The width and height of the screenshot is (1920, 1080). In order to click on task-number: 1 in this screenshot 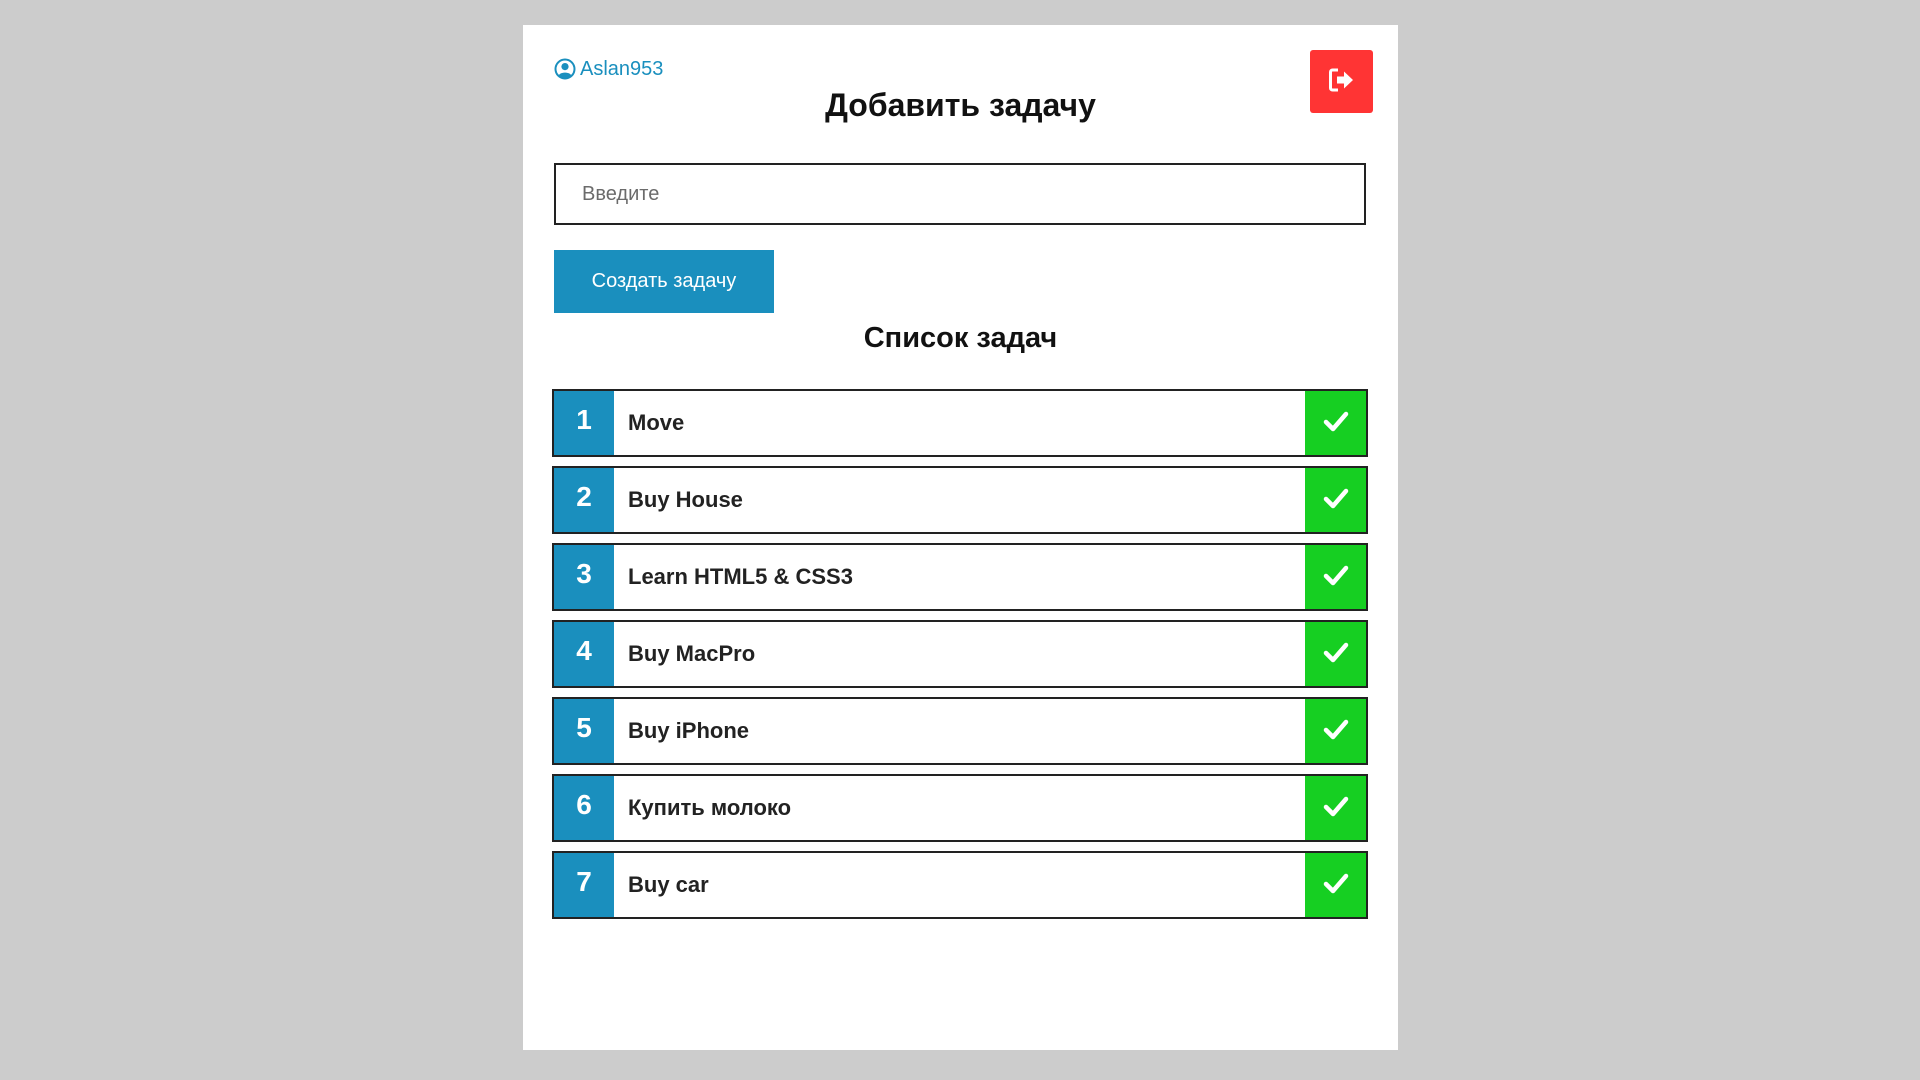, I will do `click(584, 423)`.